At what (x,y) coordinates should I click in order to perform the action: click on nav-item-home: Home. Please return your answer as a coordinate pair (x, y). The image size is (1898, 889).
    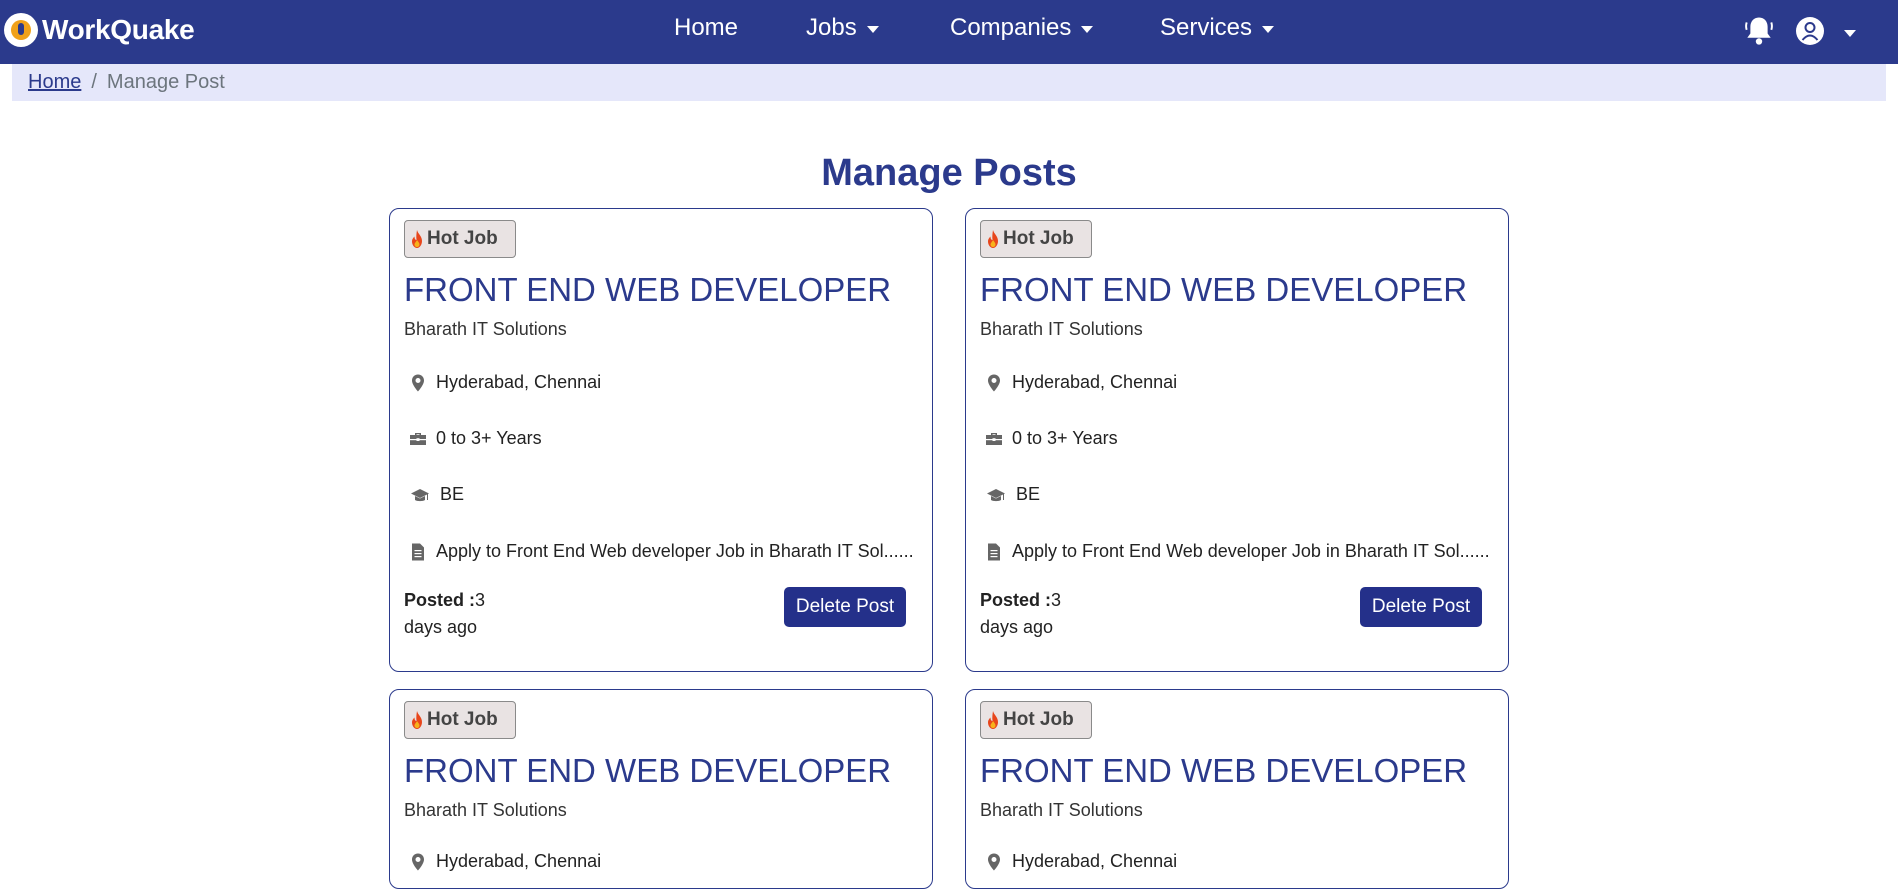
    Looking at the image, I should click on (706, 28).